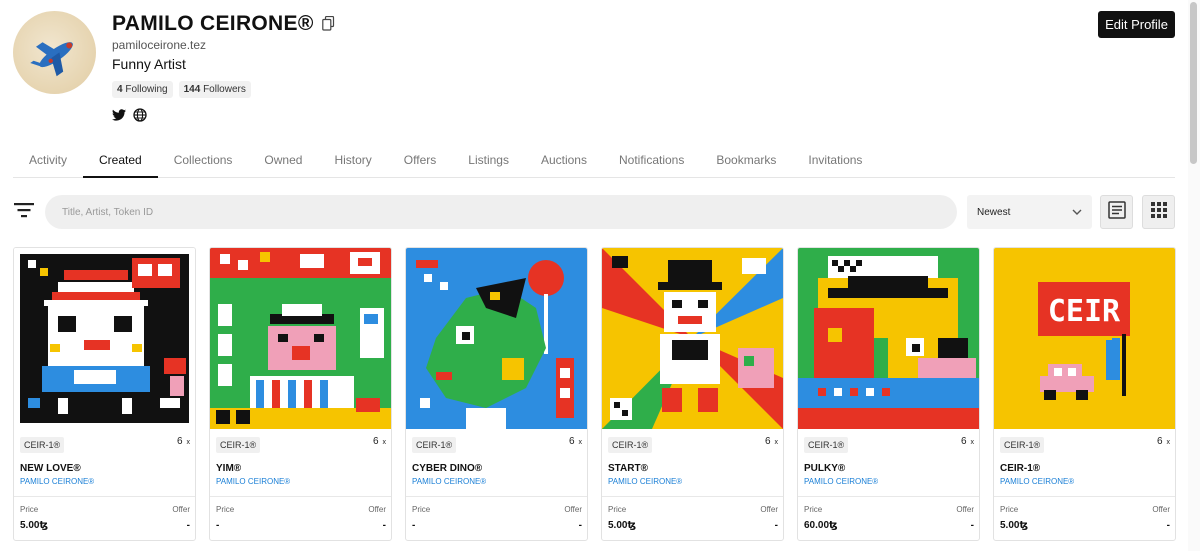  What do you see at coordinates (651, 160) in the screenshot?
I see `tab-notifications: Notifications` at bounding box center [651, 160].